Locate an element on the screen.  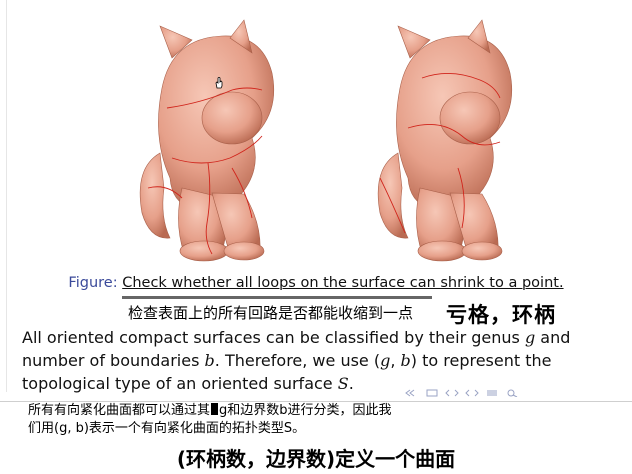
nav-subsection-icon is located at coordinates (432, 393).